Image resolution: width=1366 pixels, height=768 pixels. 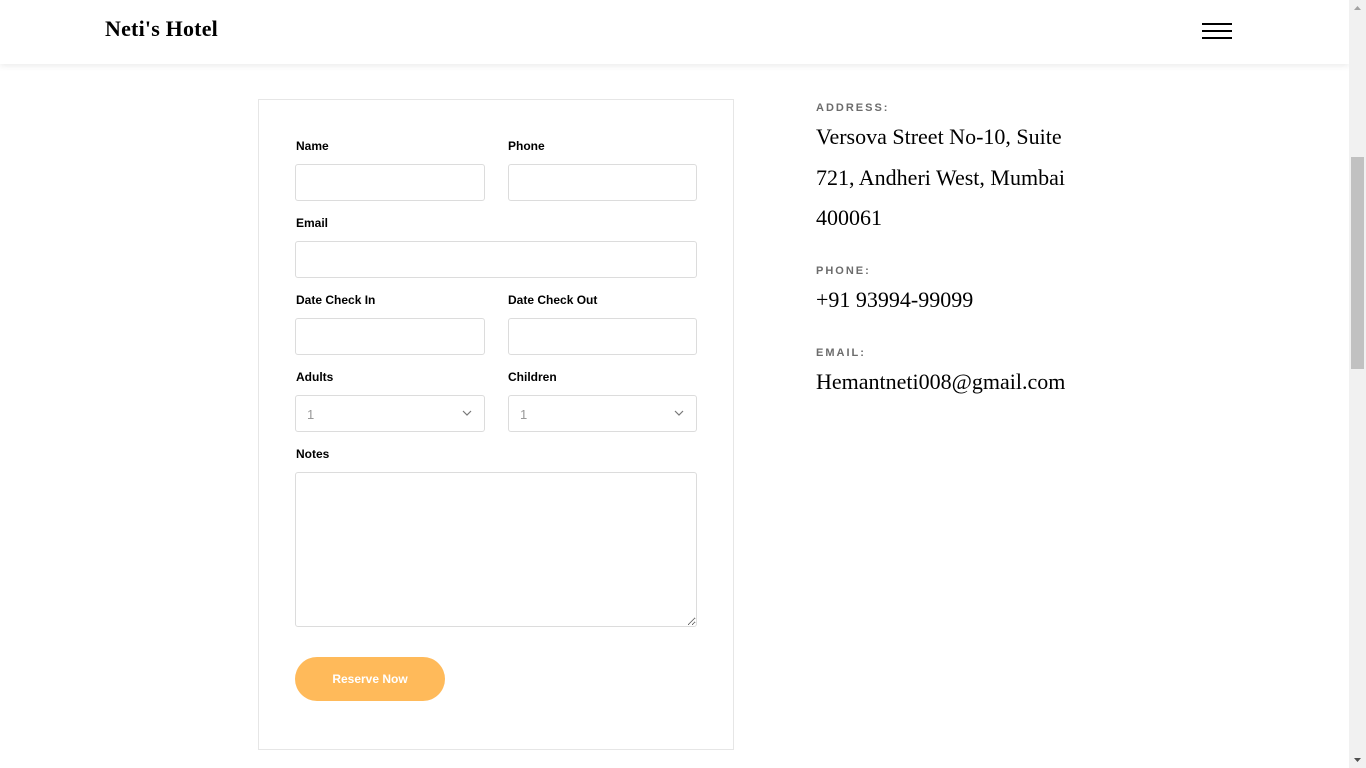 What do you see at coordinates (941, 381) in the screenshot?
I see `email-value: Hemantneti008@gmail.com` at bounding box center [941, 381].